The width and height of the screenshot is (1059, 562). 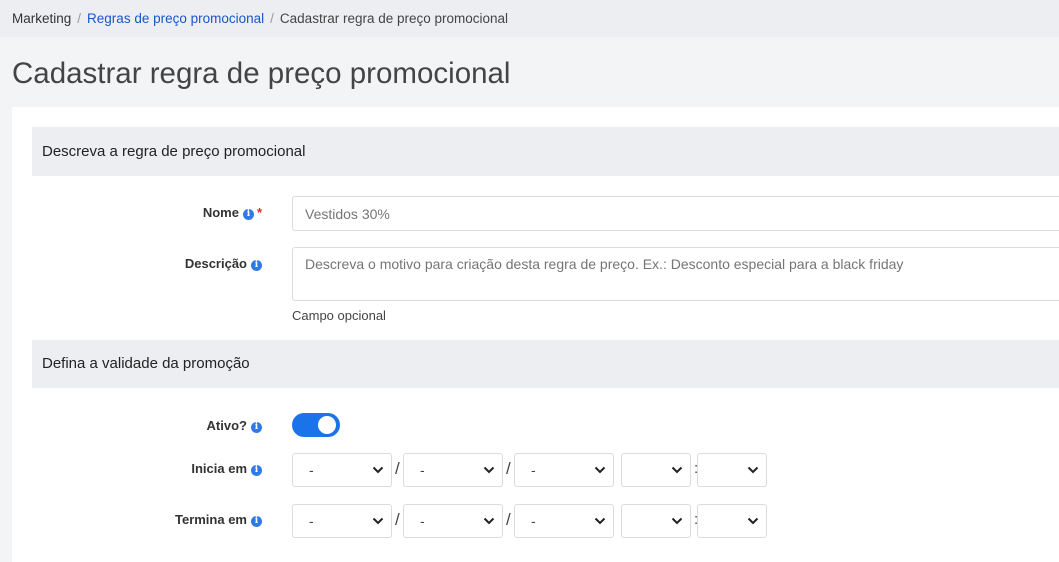 What do you see at coordinates (210, 519) in the screenshot?
I see `end-label-text: Termina em` at bounding box center [210, 519].